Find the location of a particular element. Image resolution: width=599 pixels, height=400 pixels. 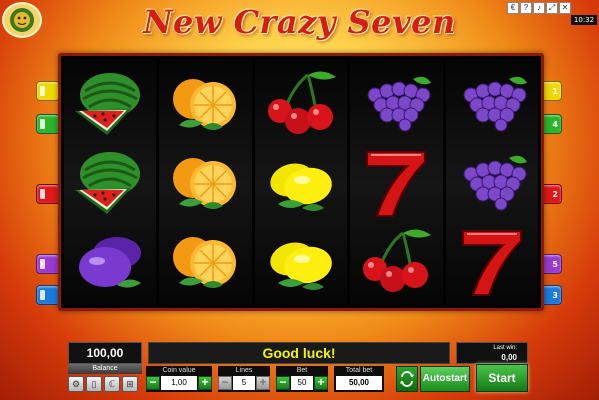

bet-control: Bet − 50 + is located at coordinates (302, 379).